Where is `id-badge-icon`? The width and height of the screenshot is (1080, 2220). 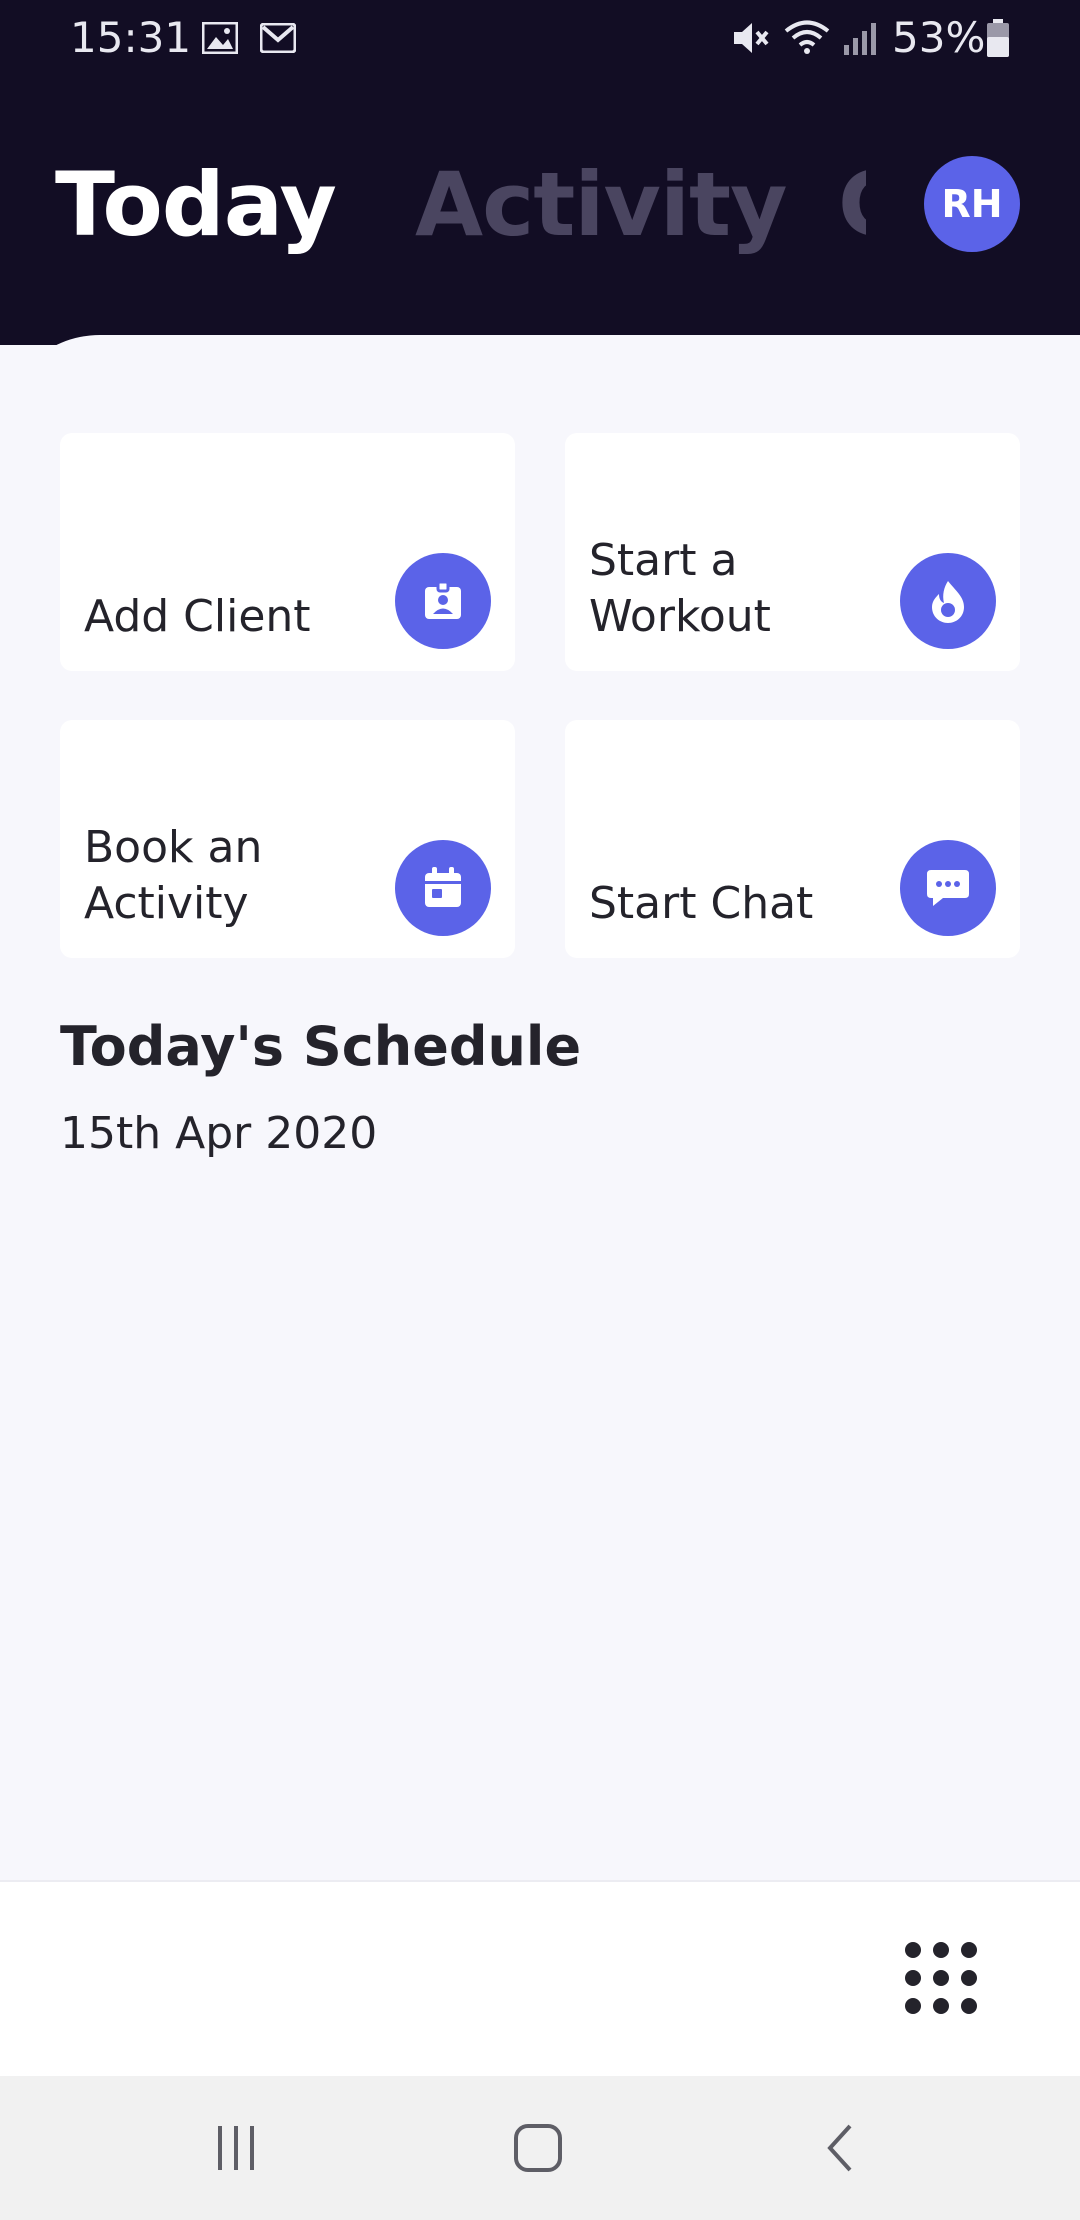 id-badge-icon is located at coordinates (443, 601).